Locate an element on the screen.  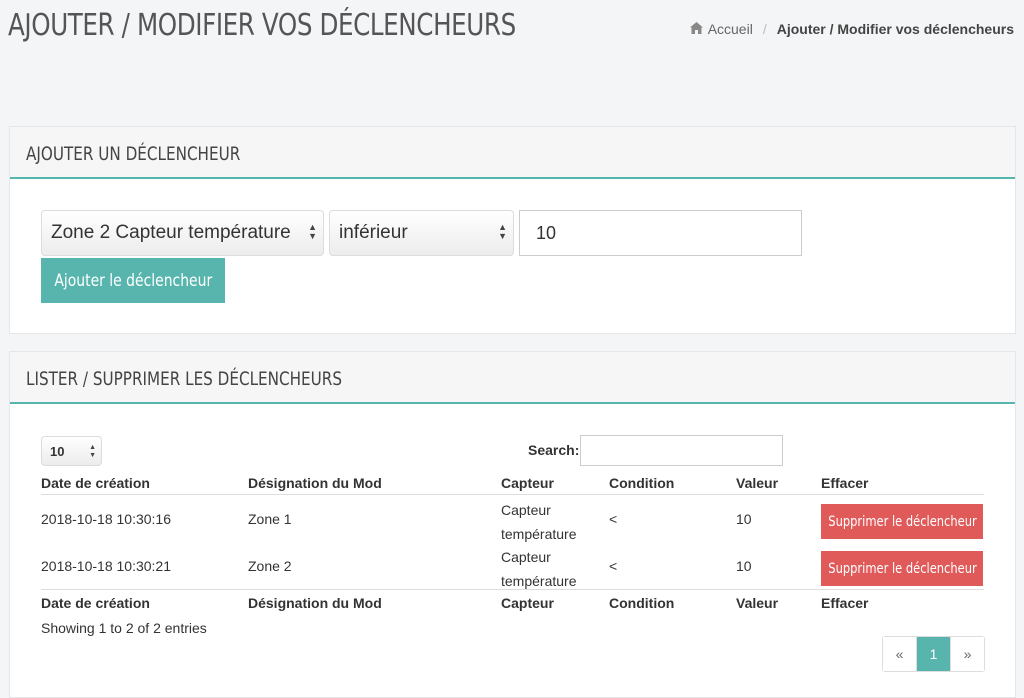
list-triggers-panel-heading: LISTER / SUPPRIMER LES DÉCLENCHEURS is located at coordinates (512, 378).